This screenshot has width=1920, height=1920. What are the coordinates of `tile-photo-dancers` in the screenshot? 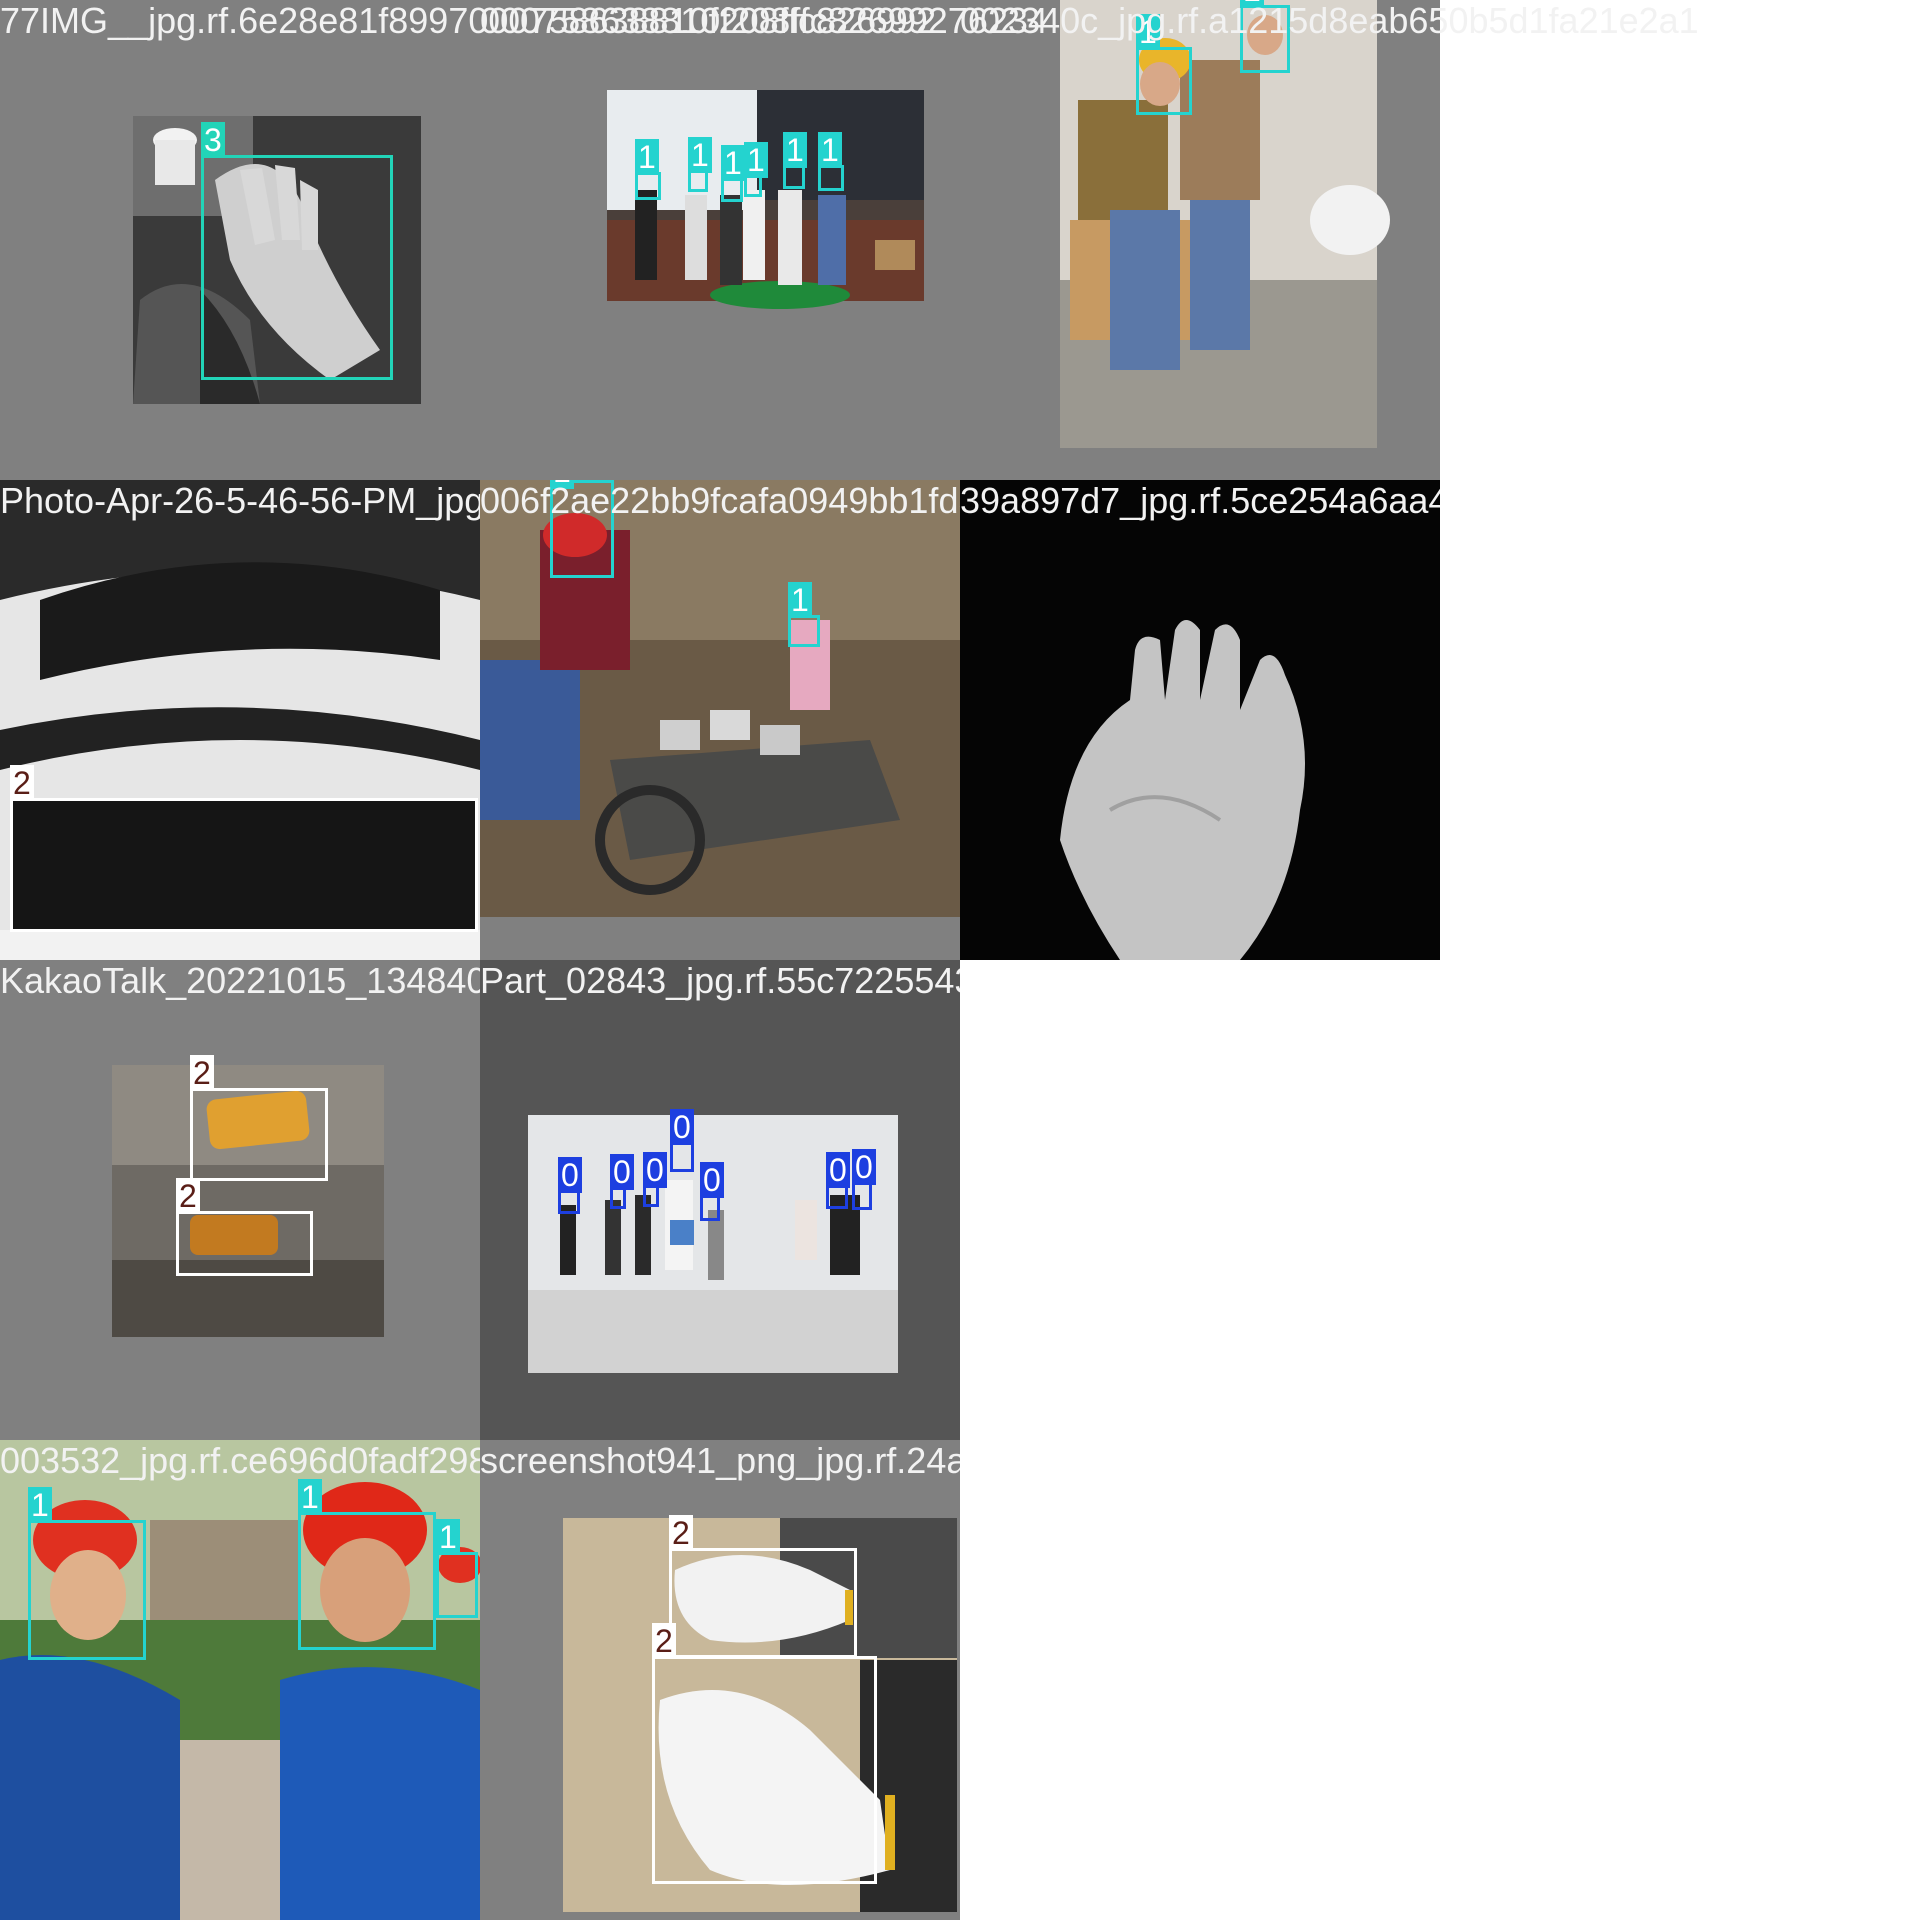 It's located at (713, 1244).